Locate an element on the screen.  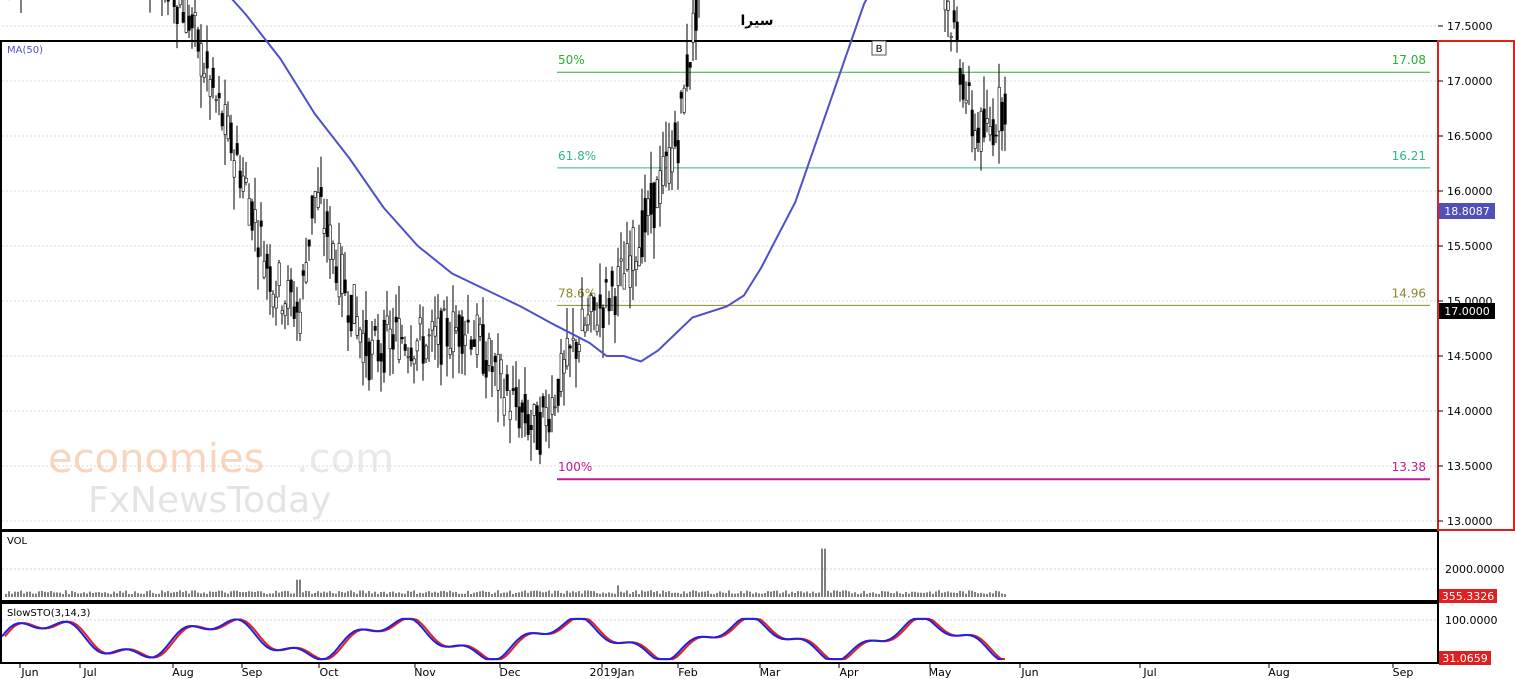
price-axis-frame is located at coordinates (1476, 285).